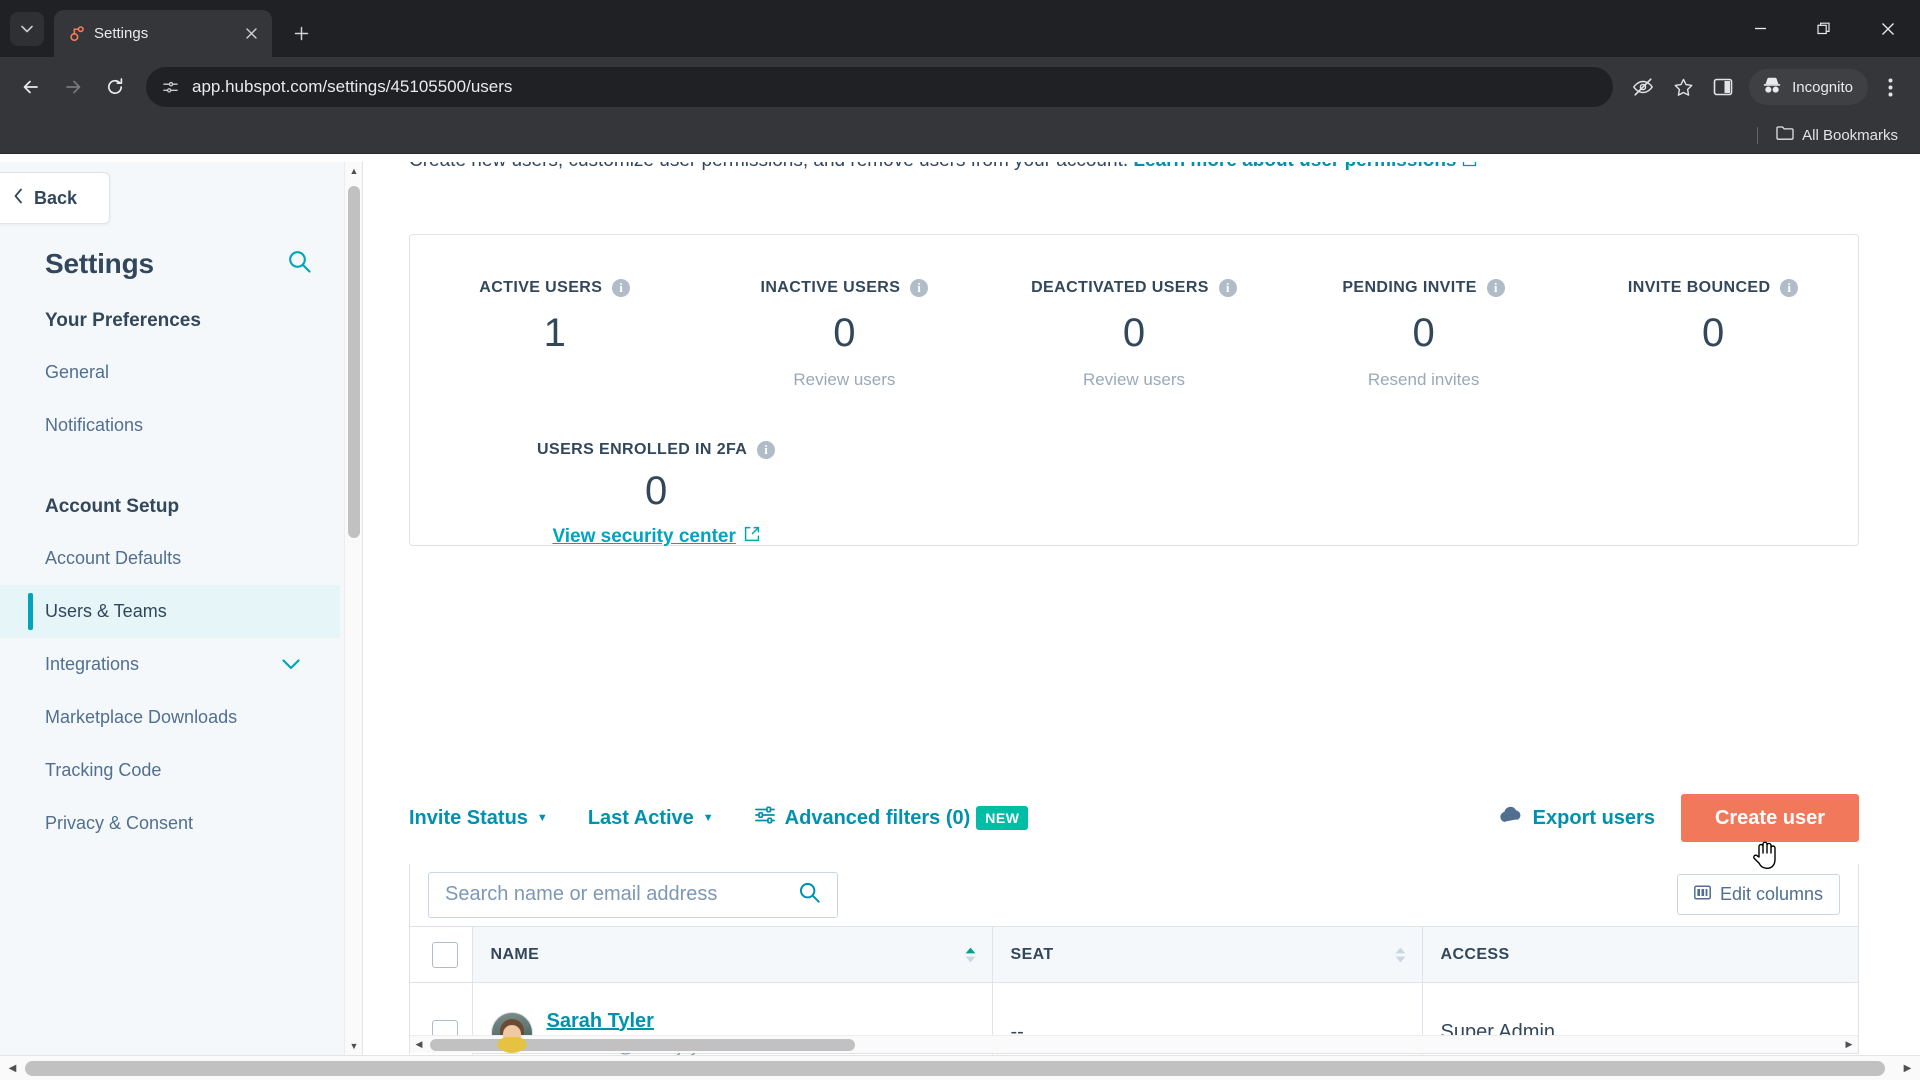 Image resolution: width=1920 pixels, height=1080 pixels. I want to click on back-navigation-icon, so click(31, 87).